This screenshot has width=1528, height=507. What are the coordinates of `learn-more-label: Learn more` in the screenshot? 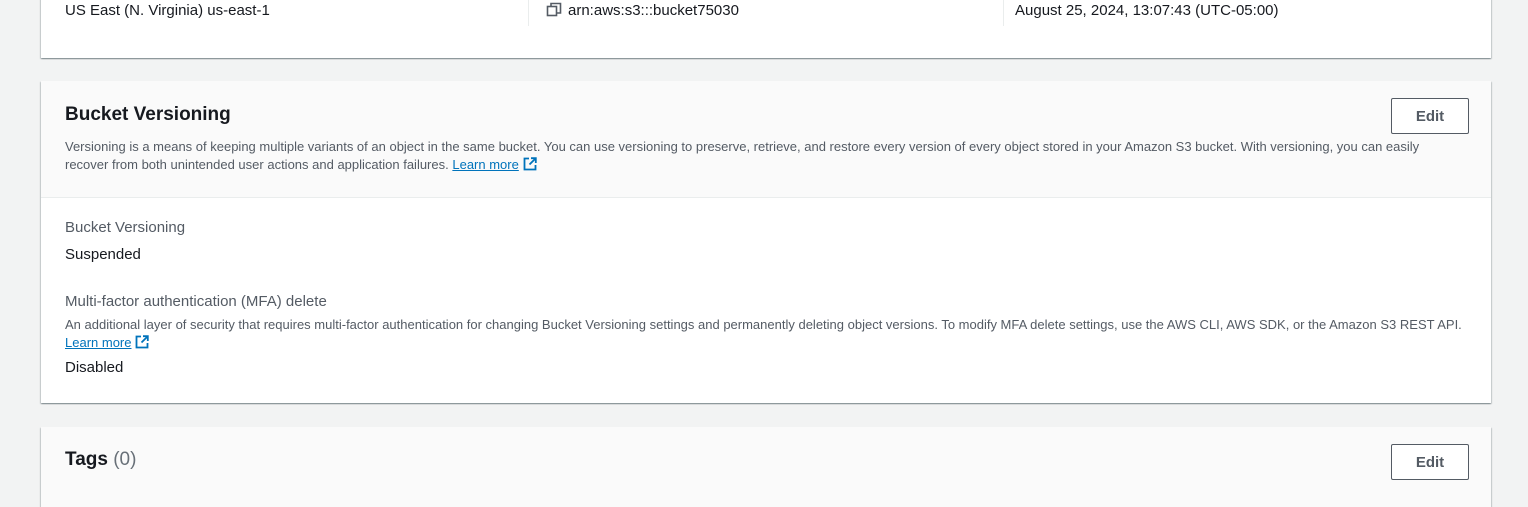 It's located at (485, 164).